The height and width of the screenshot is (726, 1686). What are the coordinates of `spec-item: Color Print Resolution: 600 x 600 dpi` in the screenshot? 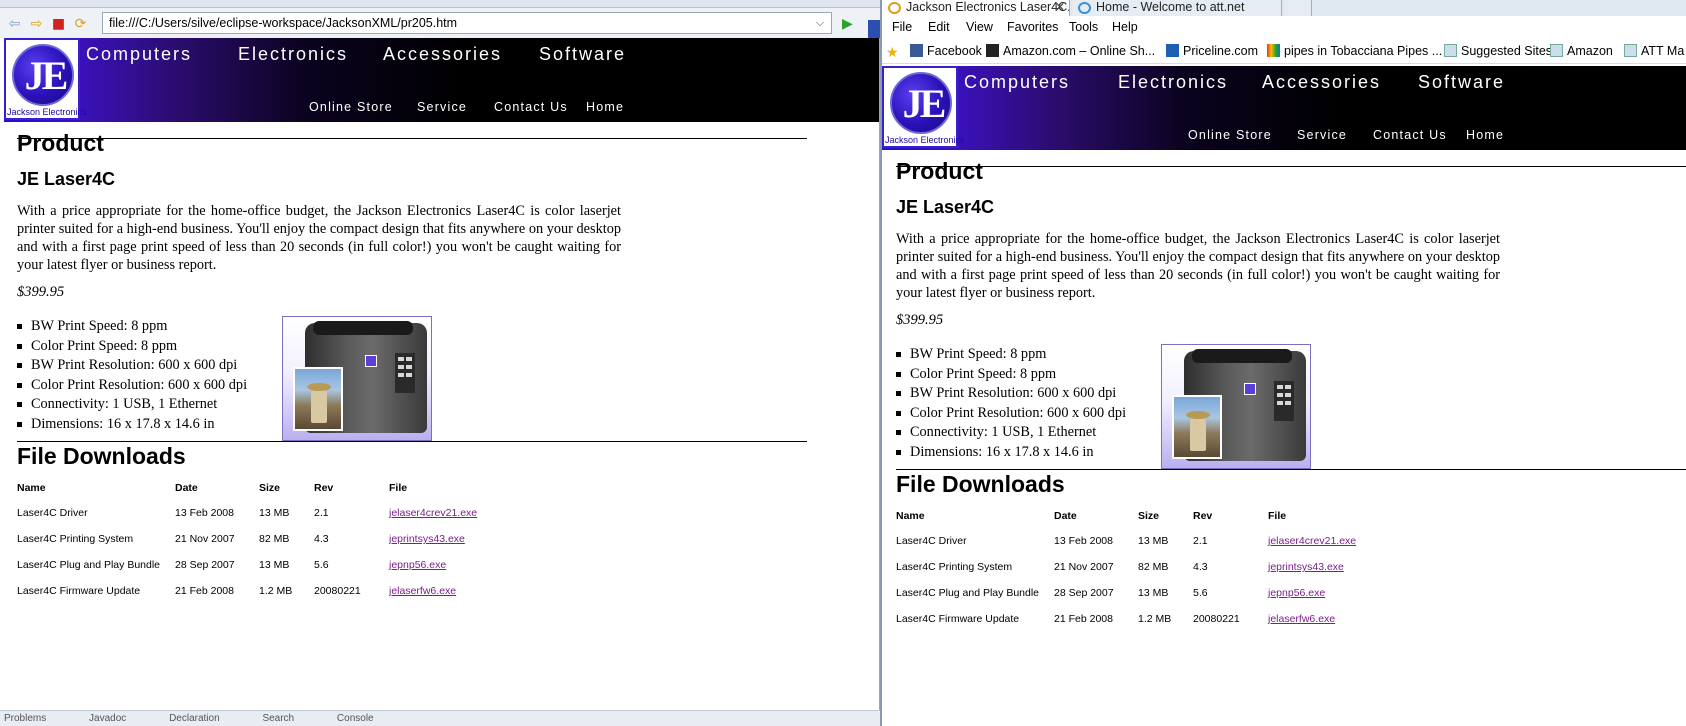 It's located at (1011, 414).